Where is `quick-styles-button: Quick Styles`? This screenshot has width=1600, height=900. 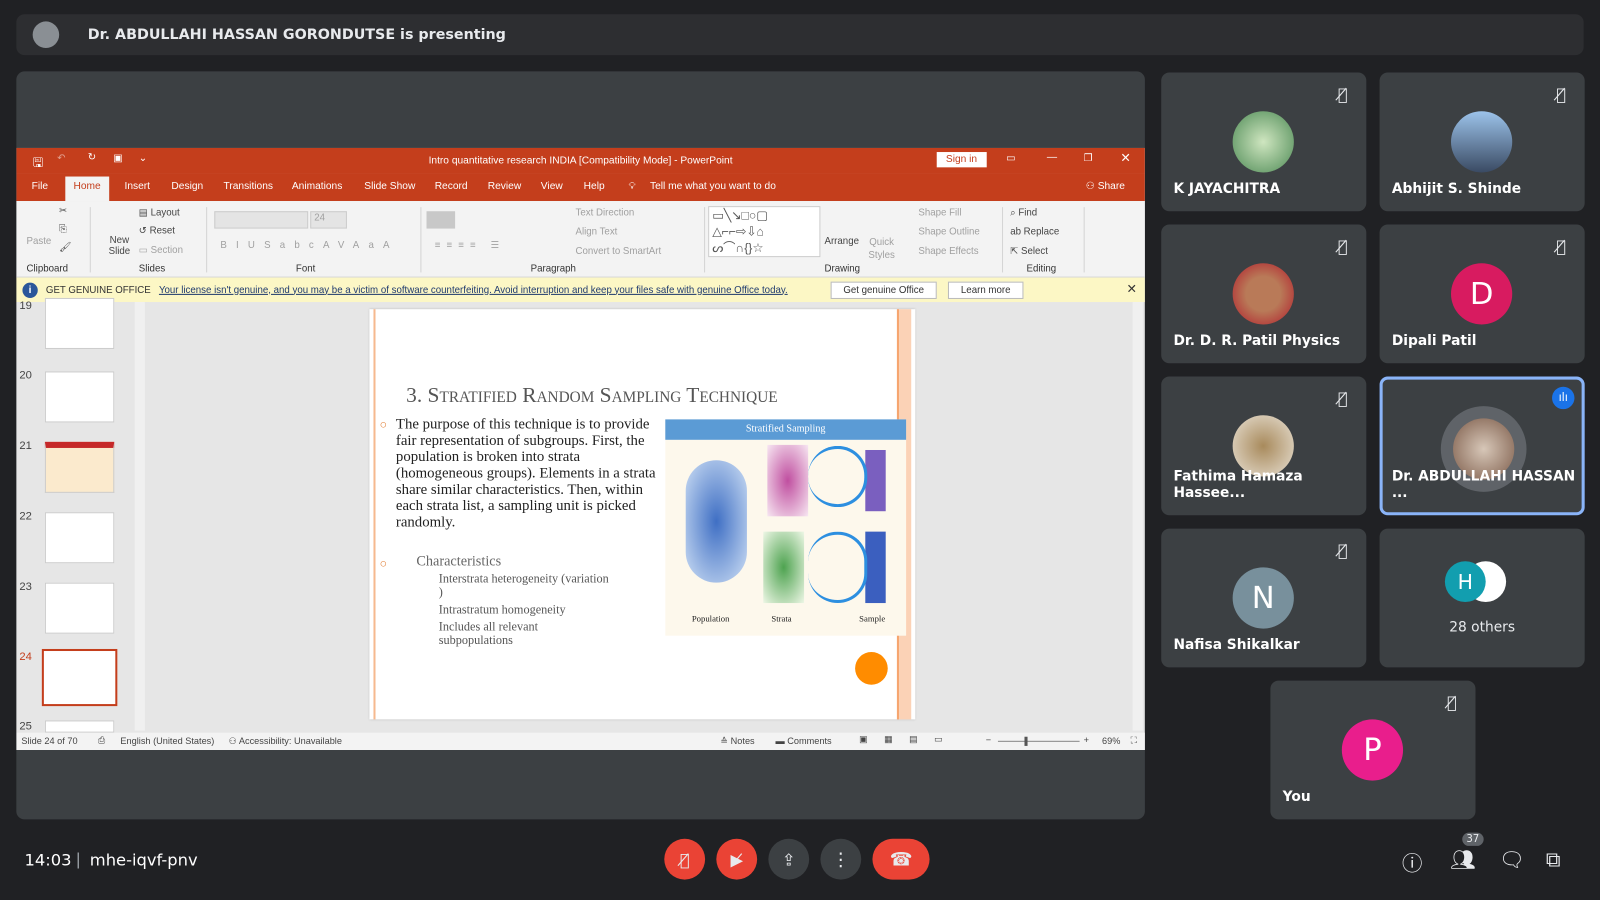
quick-styles-button: Quick Styles is located at coordinates (881, 249).